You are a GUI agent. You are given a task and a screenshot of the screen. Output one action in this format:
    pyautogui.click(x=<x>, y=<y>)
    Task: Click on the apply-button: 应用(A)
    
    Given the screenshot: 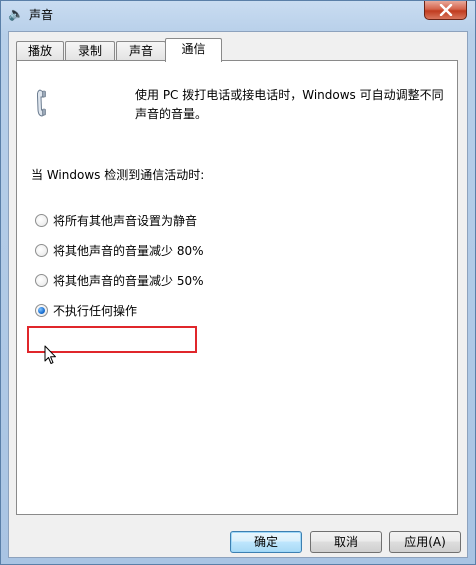 What is the action you would take?
    pyautogui.click(x=425, y=542)
    